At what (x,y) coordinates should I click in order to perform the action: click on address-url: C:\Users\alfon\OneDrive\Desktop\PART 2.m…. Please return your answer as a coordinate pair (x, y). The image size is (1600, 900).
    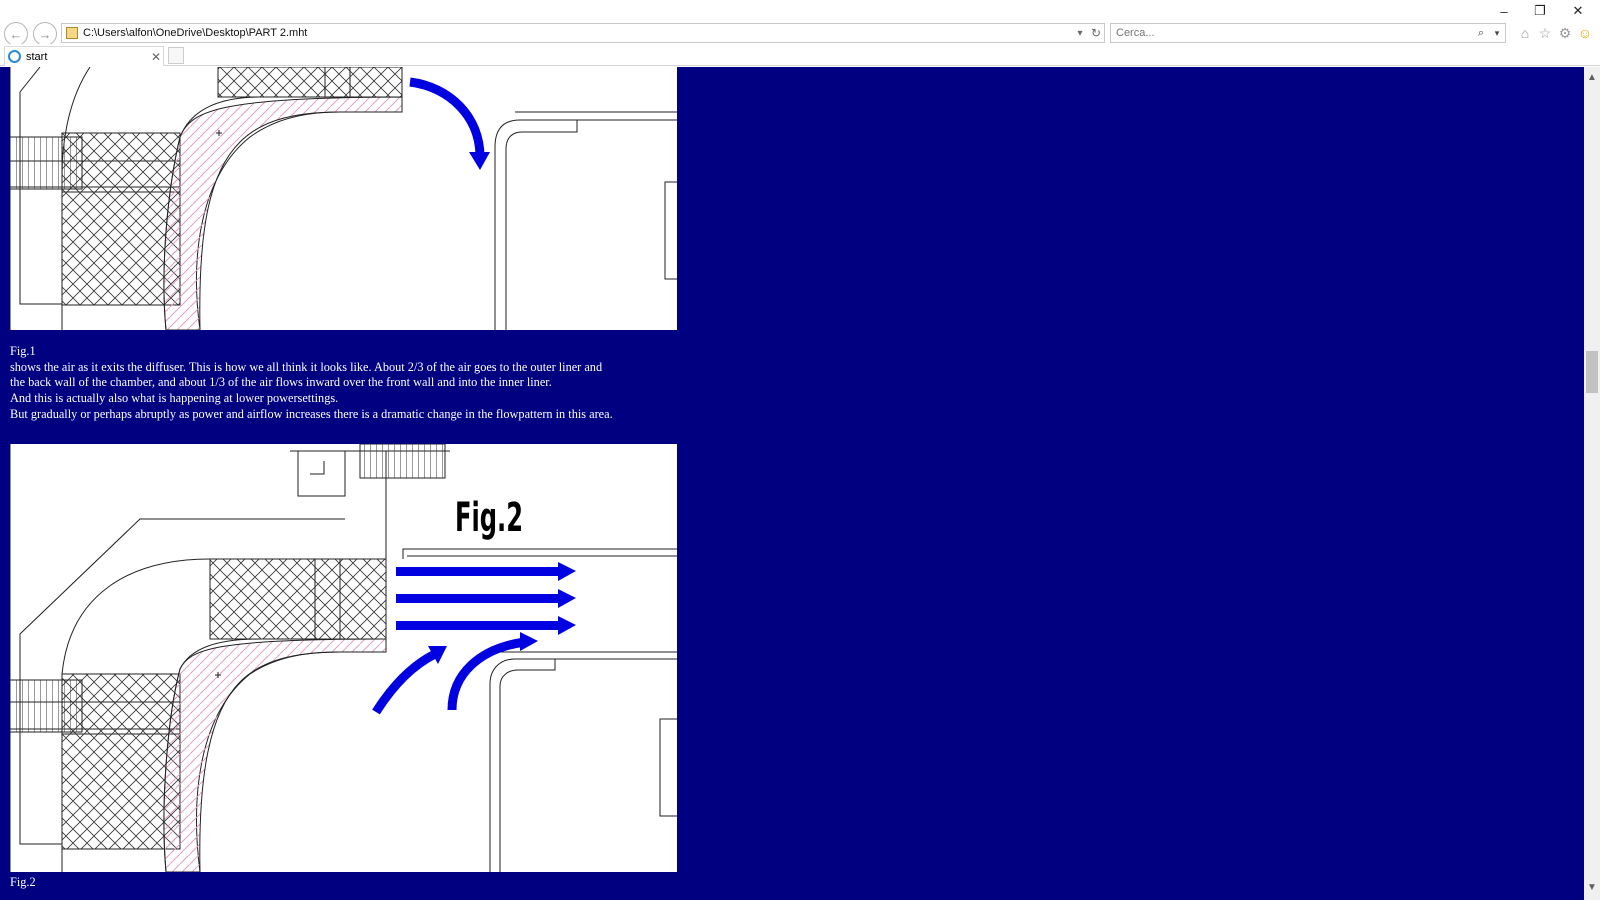
    Looking at the image, I should click on (577, 33).